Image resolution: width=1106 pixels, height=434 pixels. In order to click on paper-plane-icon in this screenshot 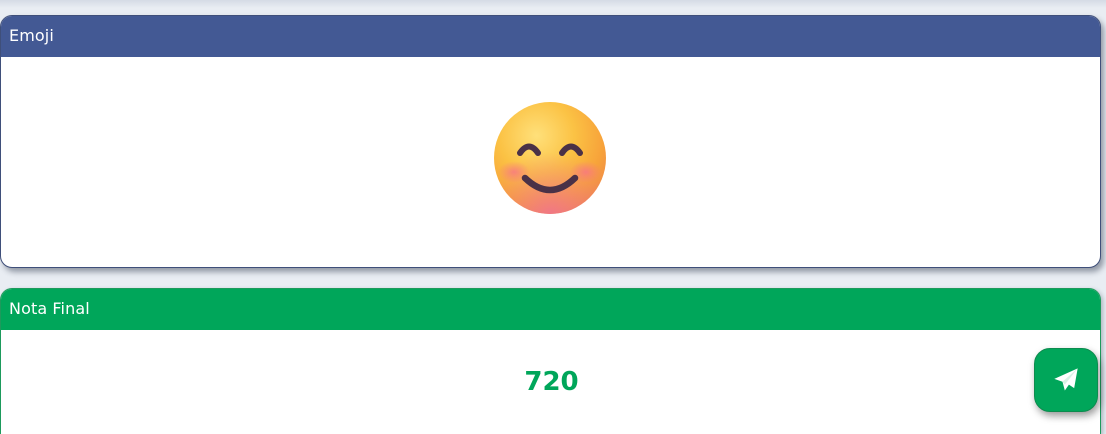, I will do `click(1066, 379)`.